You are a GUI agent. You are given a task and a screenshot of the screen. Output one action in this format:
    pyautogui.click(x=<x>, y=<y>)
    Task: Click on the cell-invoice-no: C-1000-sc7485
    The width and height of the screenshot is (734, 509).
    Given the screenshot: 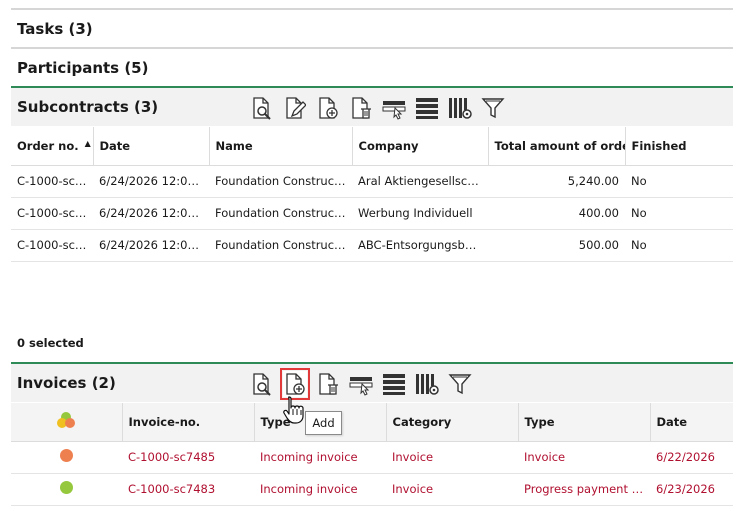 What is the action you would take?
    pyautogui.click(x=188, y=457)
    